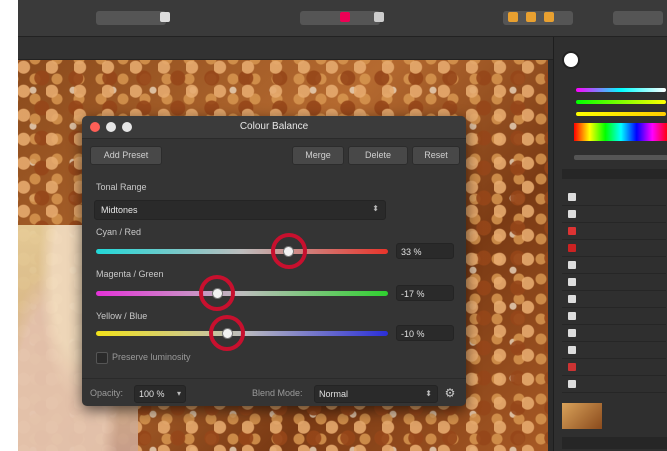 Image resolution: width=667 pixels, height=451 pixels. I want to click on merge-button: Merge, so click(318, 155).